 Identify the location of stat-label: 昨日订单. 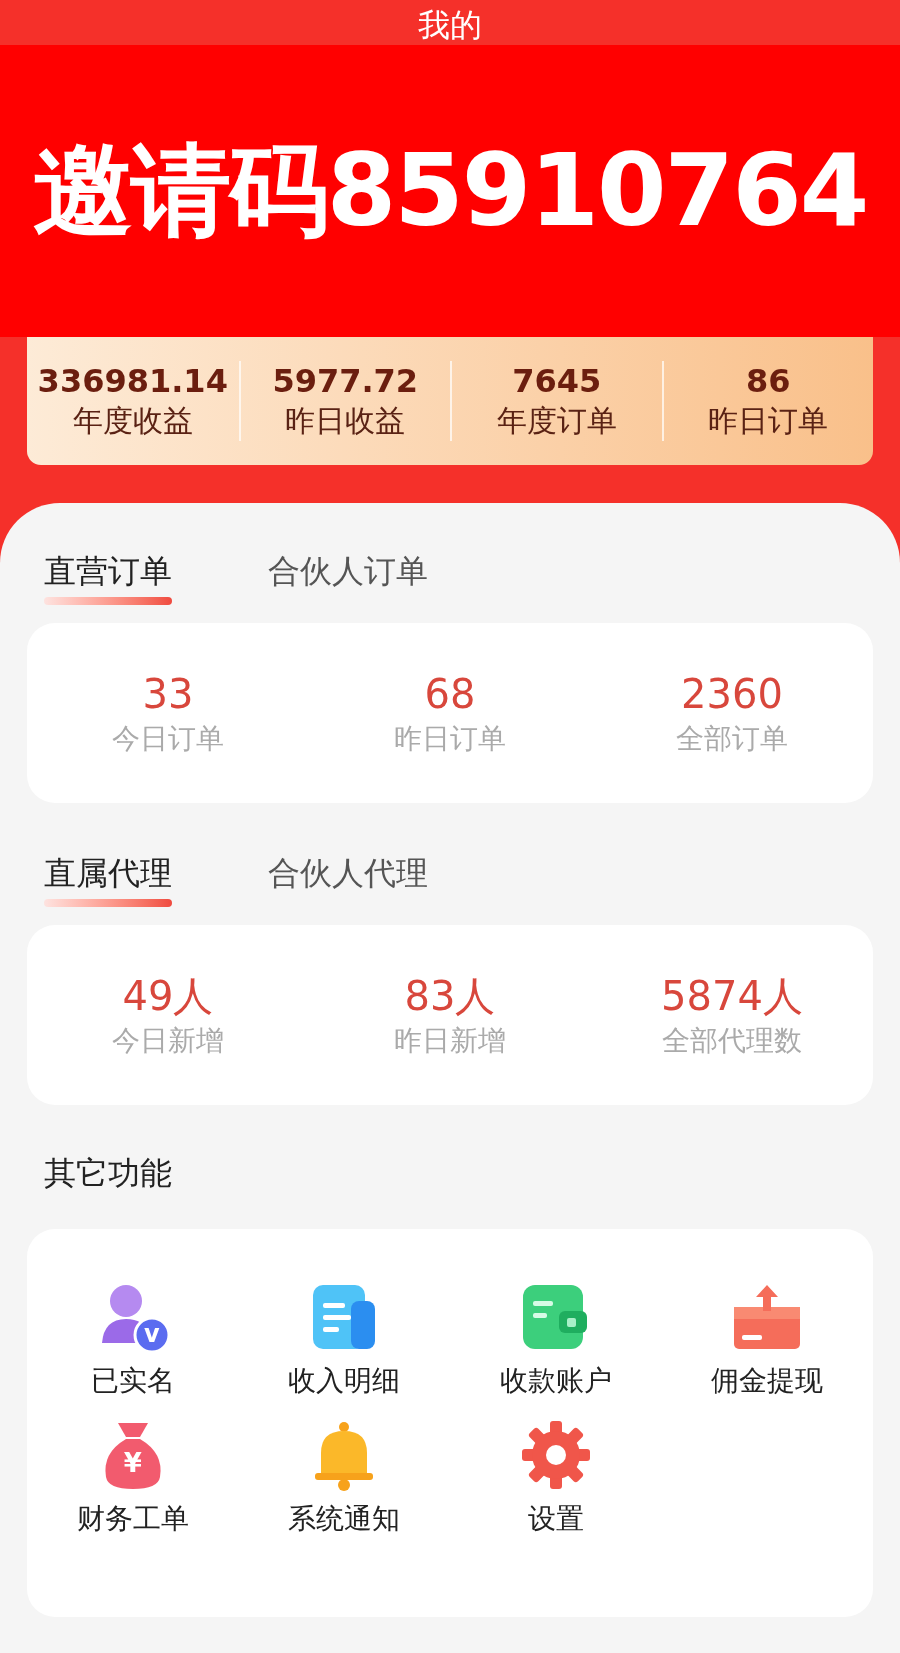
(450, 739).